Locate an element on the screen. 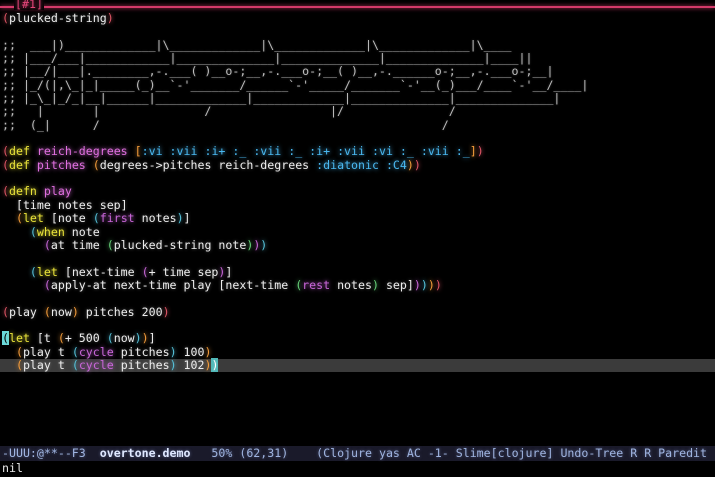 This screenshot has width=715, height=477. code-line: (let [note (first notes)] is located at coordinates (357, 218).